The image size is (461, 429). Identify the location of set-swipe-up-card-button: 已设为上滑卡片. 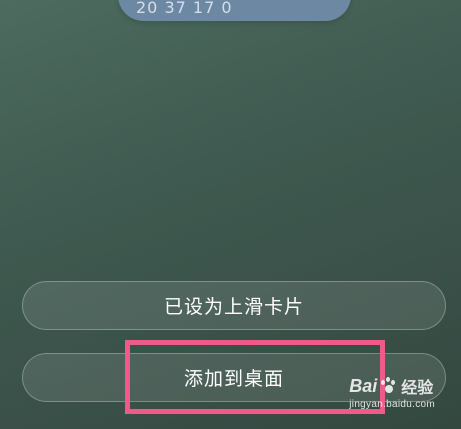
(234, 305).